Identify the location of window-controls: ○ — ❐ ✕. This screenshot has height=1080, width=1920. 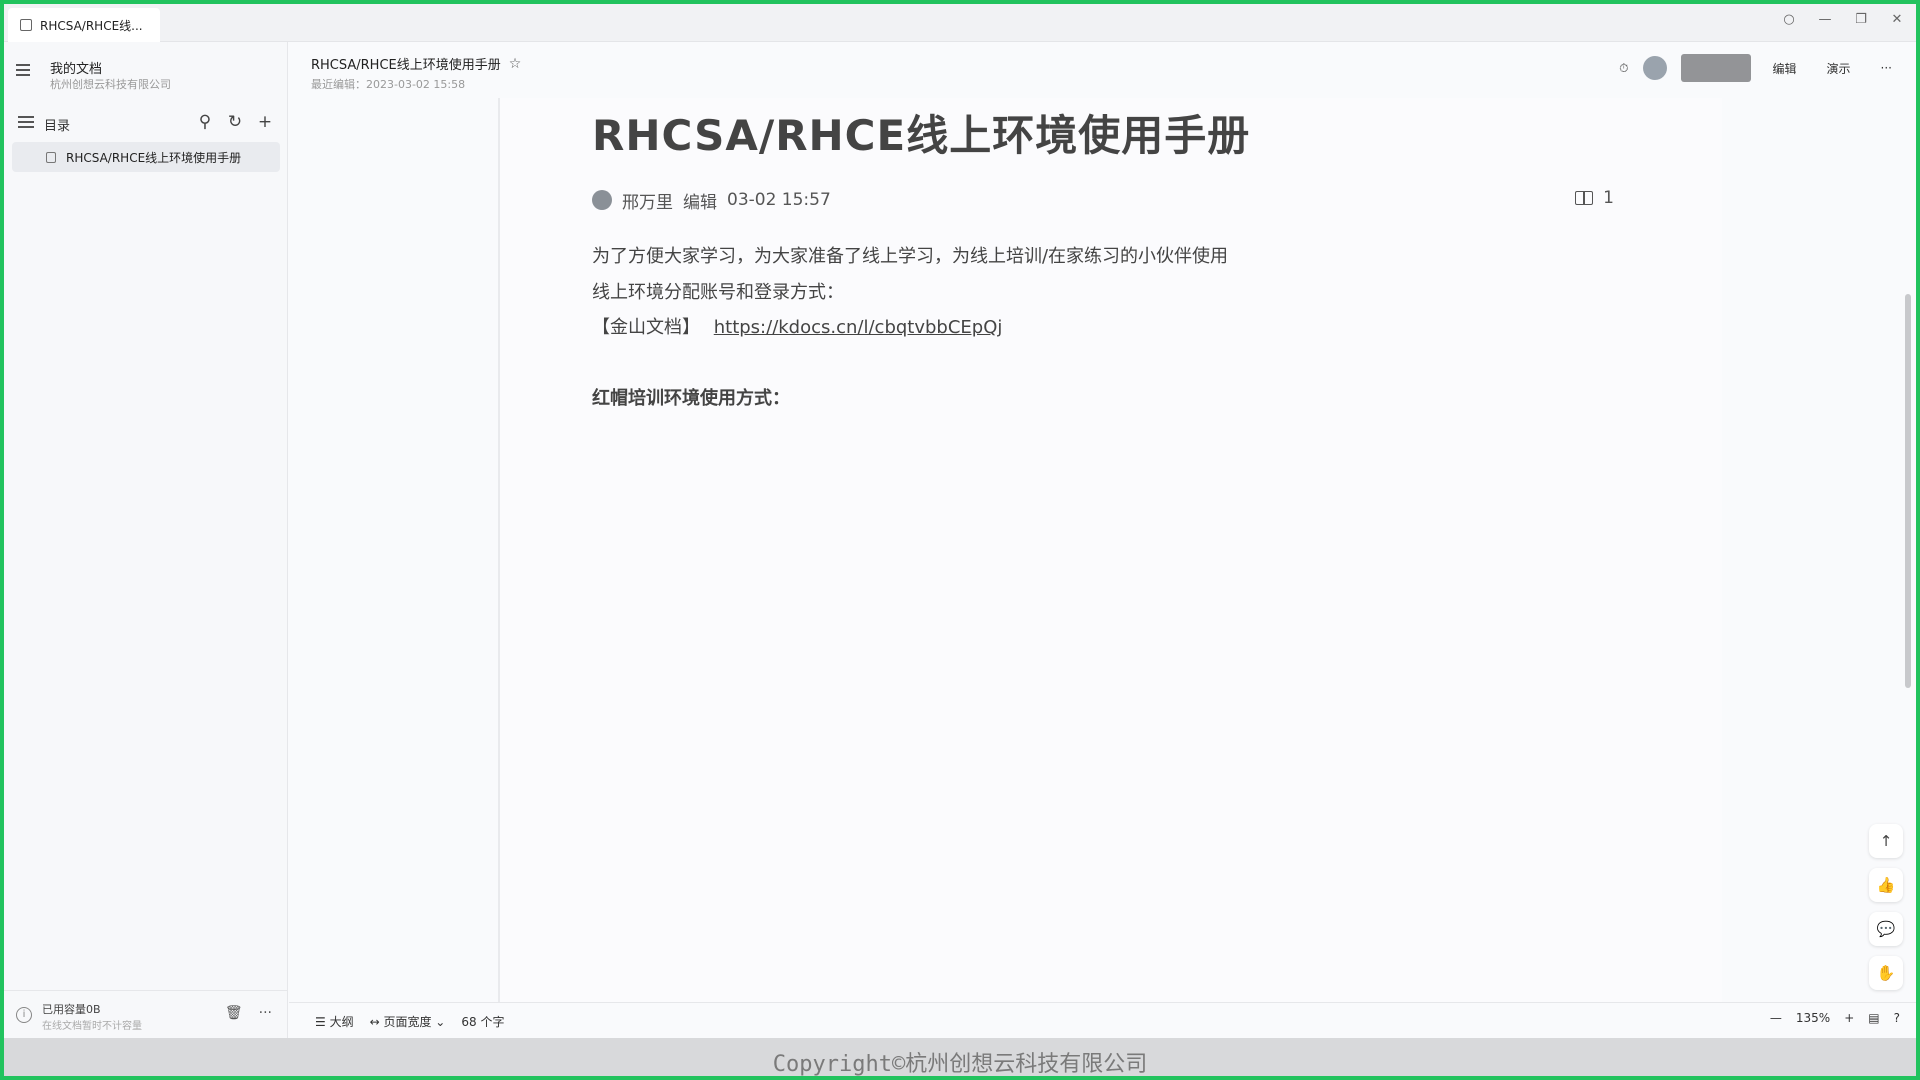
(1843, 21).